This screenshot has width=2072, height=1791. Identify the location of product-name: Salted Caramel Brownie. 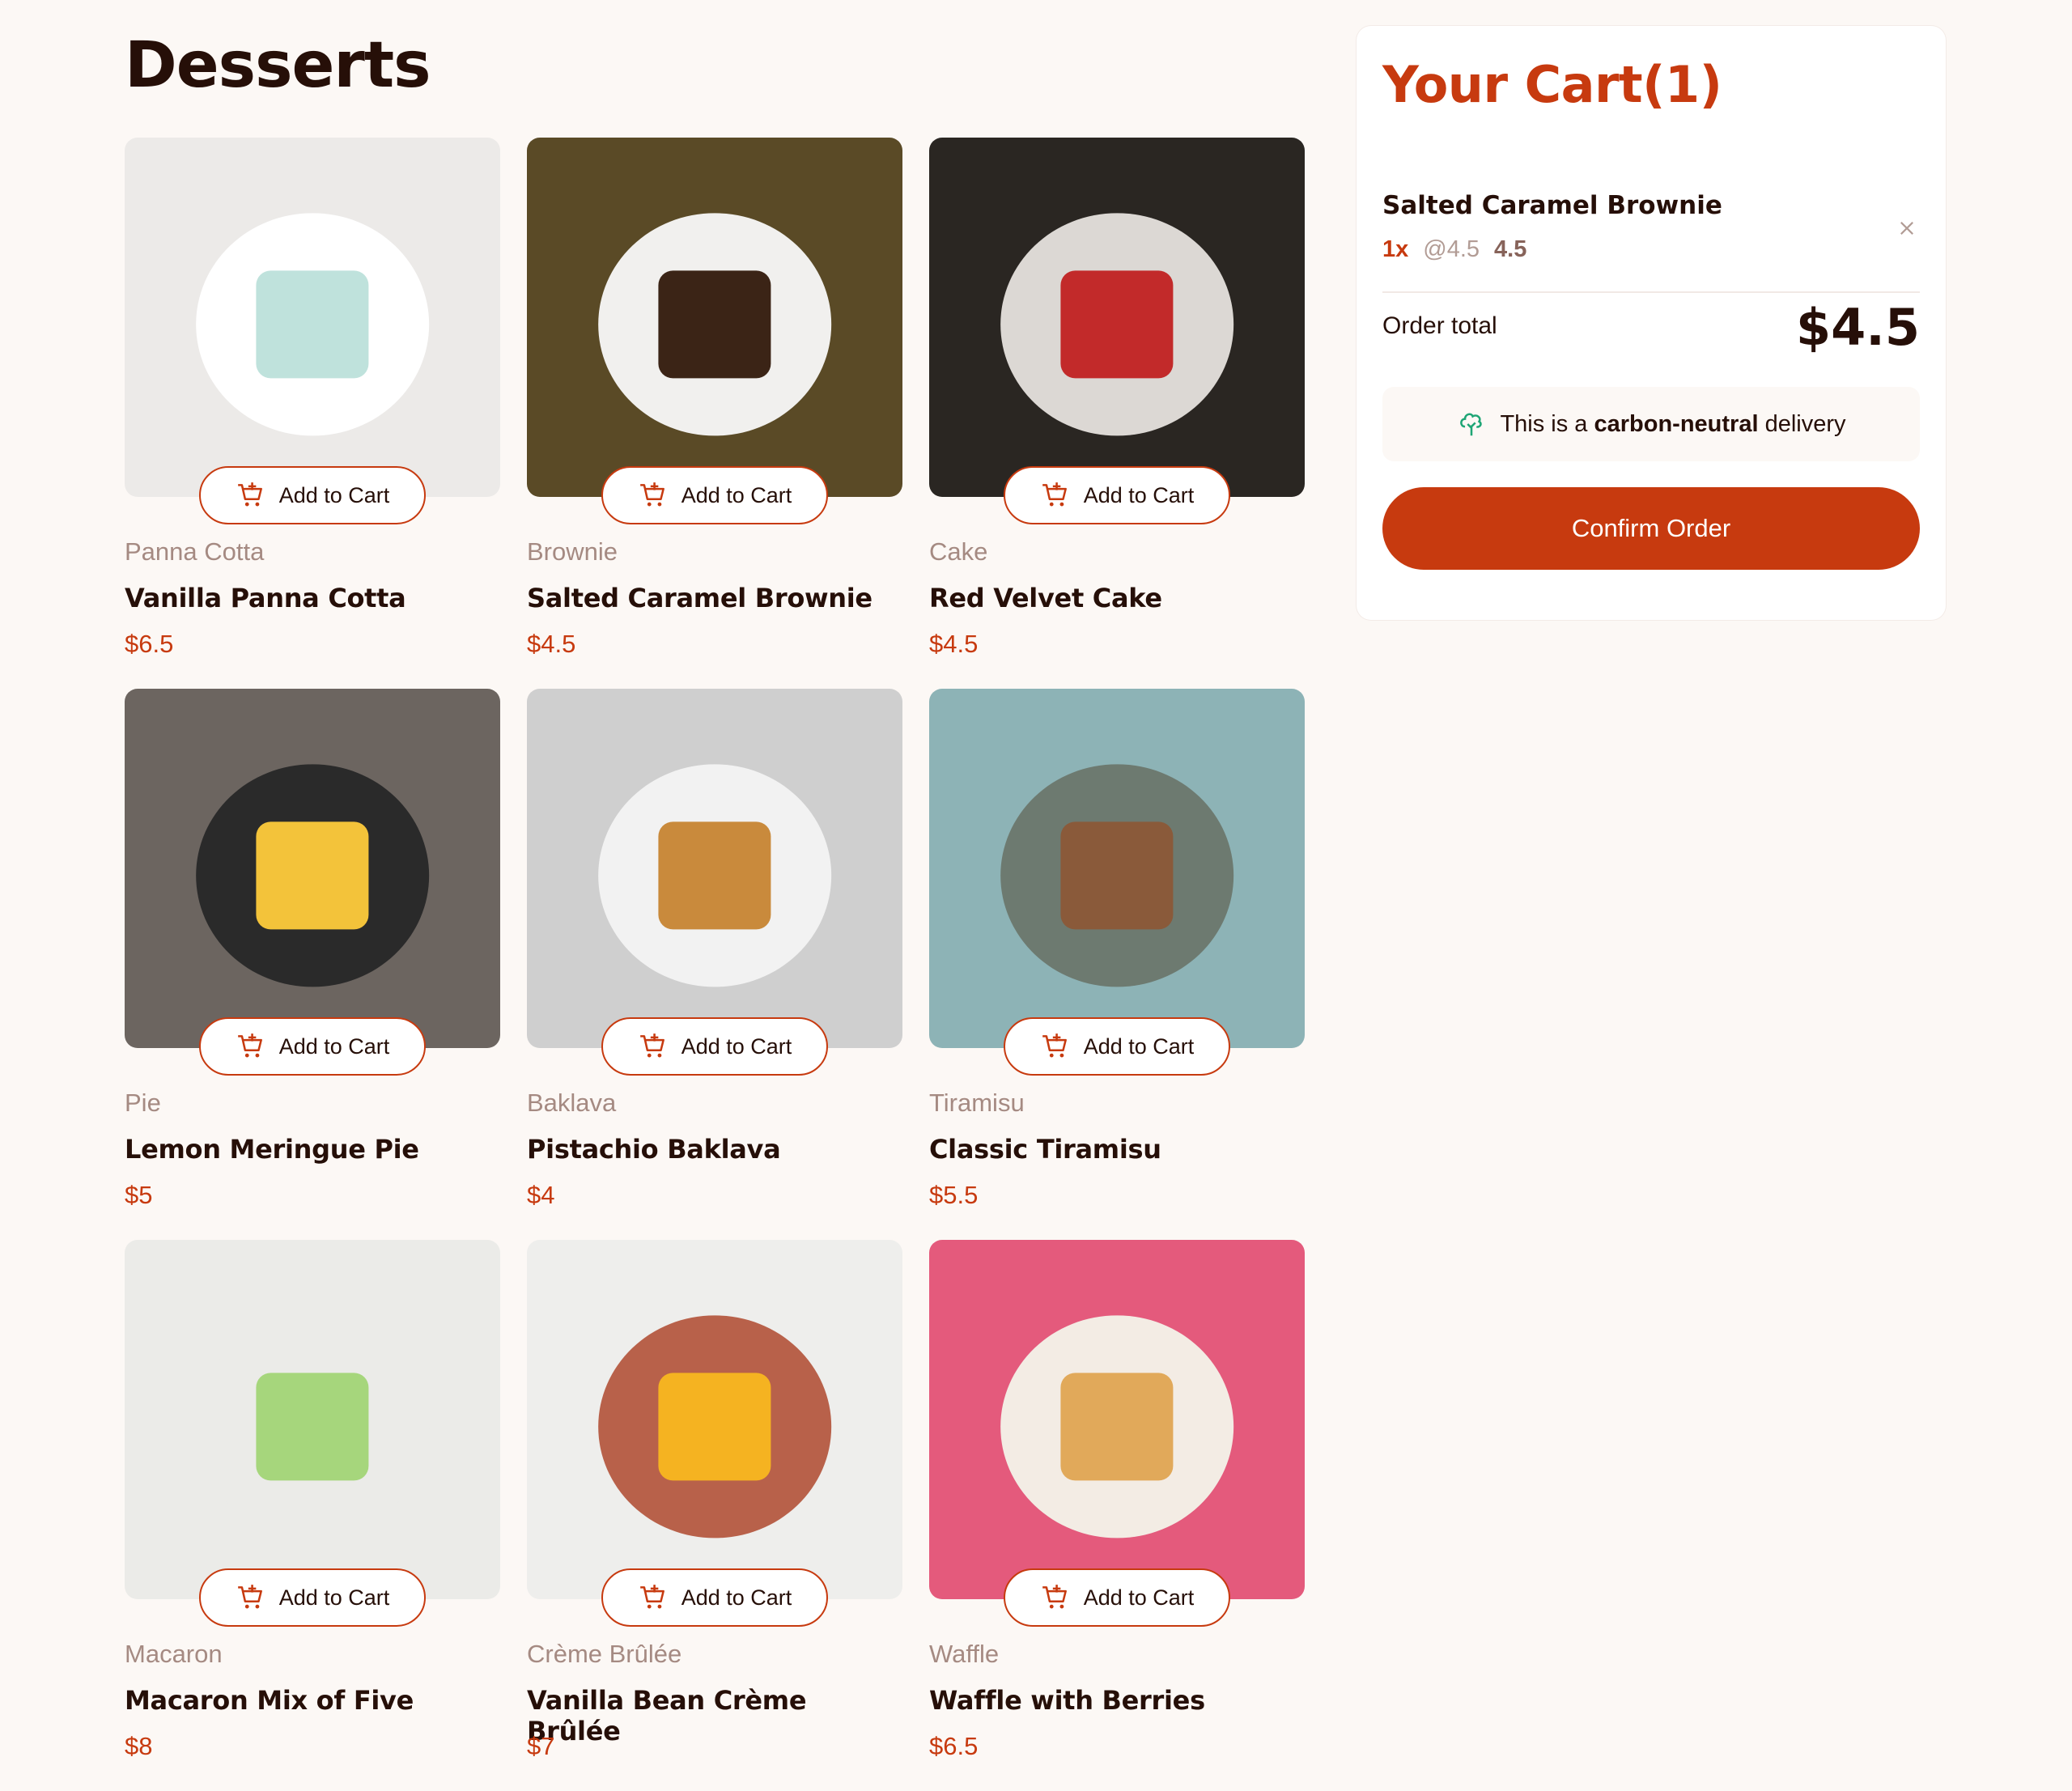
(700, 598).